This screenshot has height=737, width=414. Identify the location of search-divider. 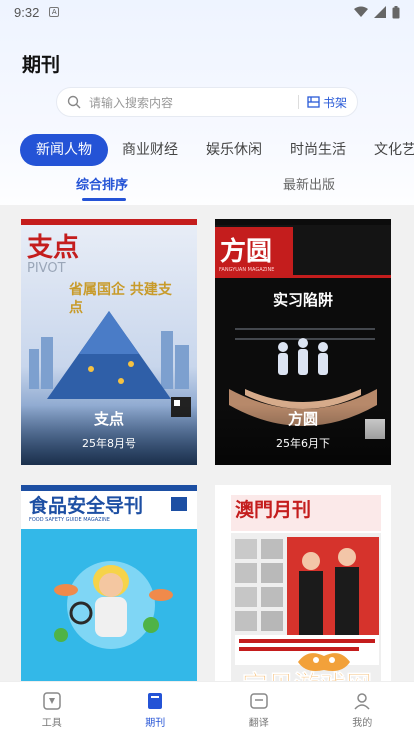
(298, 102).